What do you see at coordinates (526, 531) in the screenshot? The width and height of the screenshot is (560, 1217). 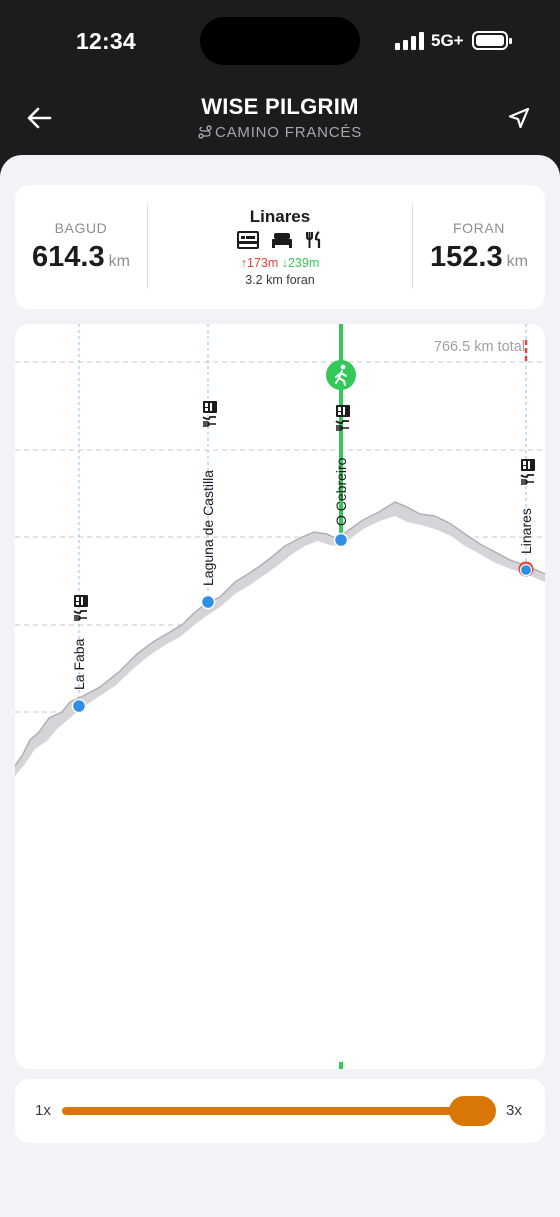 I see `place-label: Linares` at bounding box center [526, 531].